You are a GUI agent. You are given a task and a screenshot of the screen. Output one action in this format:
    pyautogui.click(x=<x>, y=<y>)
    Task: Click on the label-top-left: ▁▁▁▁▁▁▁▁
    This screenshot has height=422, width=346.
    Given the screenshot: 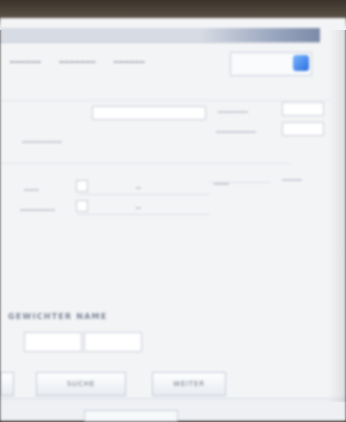 What is the action you would take?
    pyautogui.click(x=42, y=139)
    